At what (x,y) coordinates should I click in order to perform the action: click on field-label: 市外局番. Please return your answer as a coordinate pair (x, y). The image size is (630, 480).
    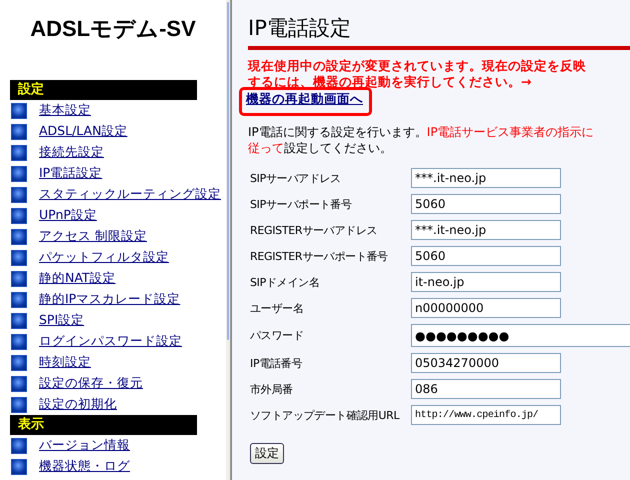
    Looking at the image, I should click on (272, 389).